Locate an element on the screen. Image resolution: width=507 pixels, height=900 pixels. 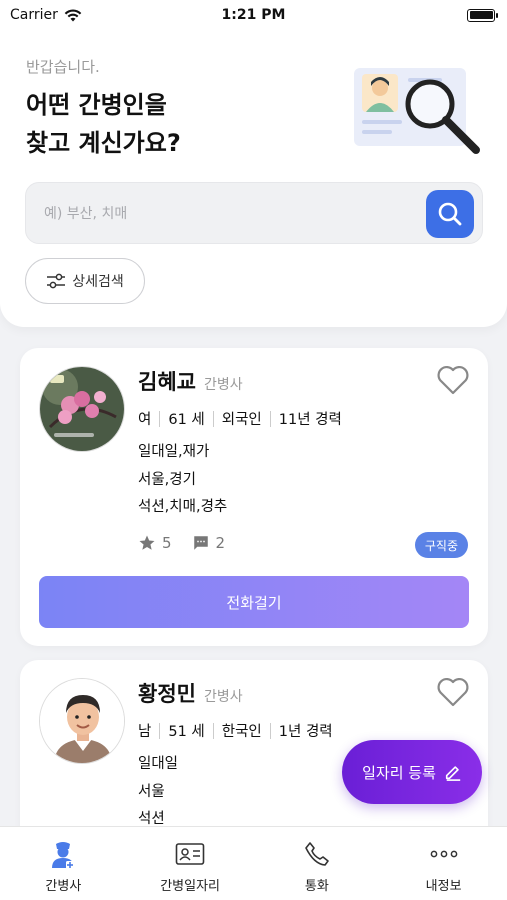
care-type: 일대일,재가 is located at coordinates (174, 452).